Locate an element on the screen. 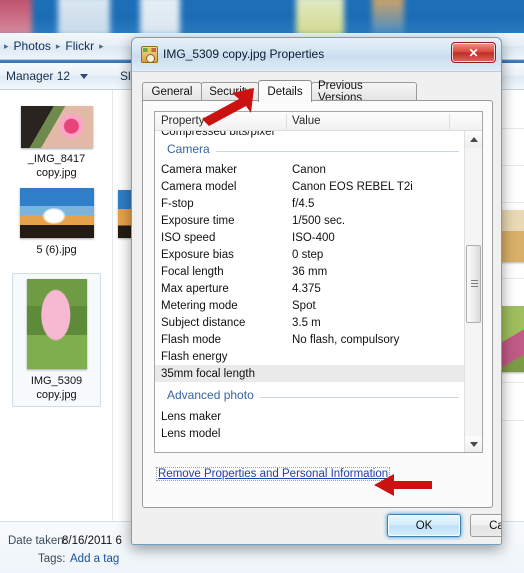  property-name: Max aperture is located at coordinates (195, 288).